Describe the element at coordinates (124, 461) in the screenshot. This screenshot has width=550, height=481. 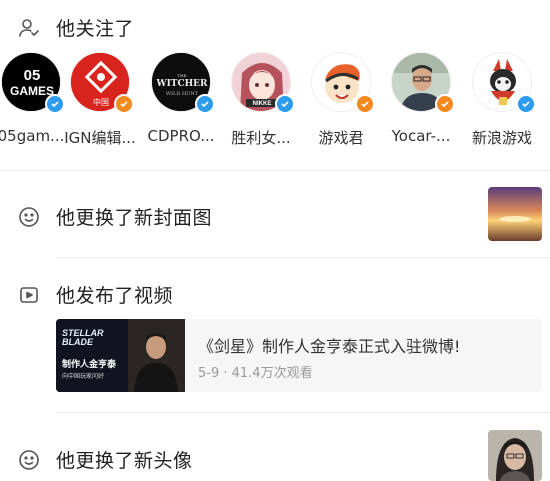
I see `section-avatar-title: 他更换了新头像` at that location.